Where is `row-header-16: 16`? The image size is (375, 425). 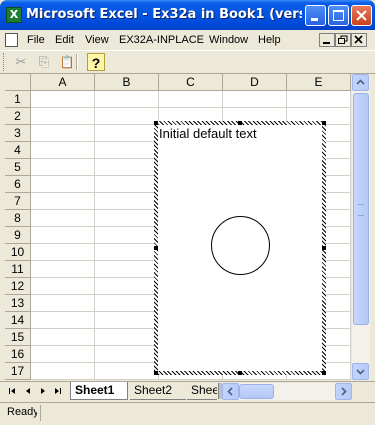 row-header-16: 16 is located at coordinates (18, 354).